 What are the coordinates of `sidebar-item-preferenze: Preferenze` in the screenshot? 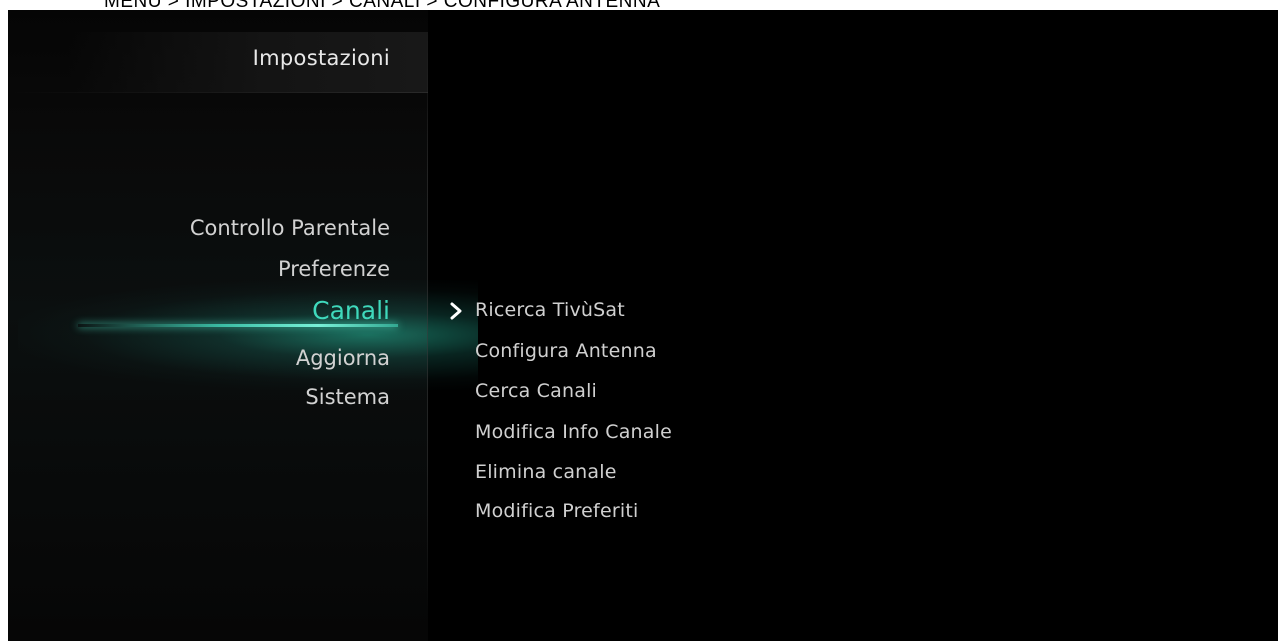 It's located at (334, 269).